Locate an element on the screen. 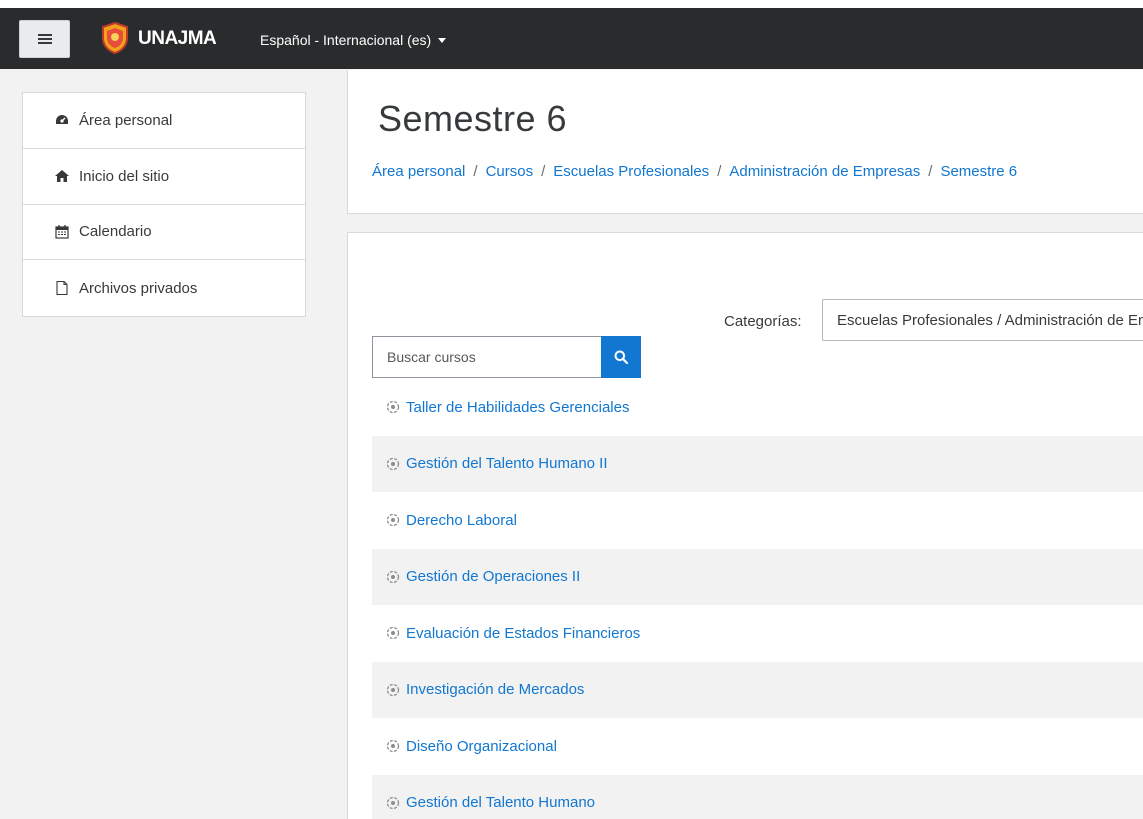 This screenshot has height=819, width=1143. course-item: Diseño Organizacional is located at coordinates (757, 746).